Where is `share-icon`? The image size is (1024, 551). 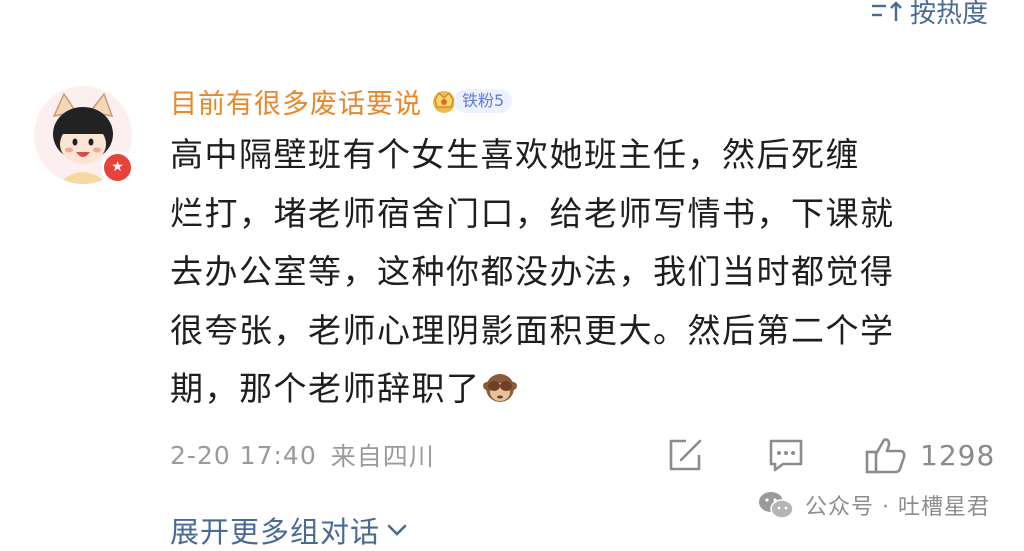
share-icon is located at coordinates (685, 455).